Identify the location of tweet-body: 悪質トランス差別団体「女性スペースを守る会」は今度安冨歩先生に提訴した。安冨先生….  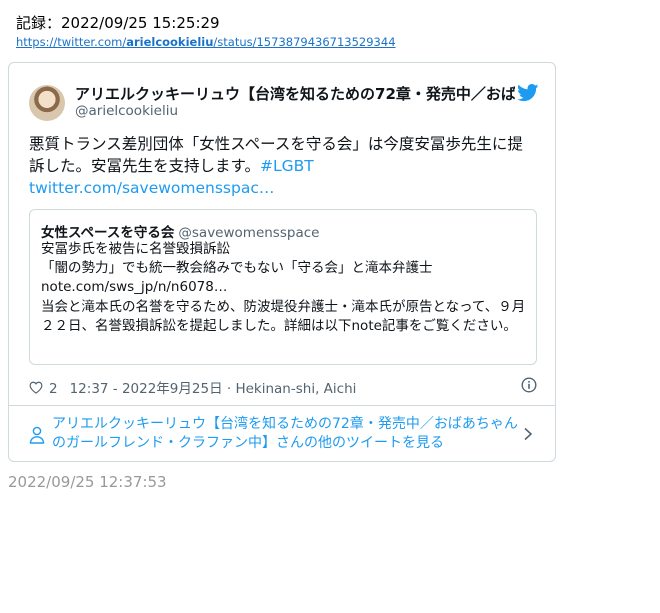
(281, 166).